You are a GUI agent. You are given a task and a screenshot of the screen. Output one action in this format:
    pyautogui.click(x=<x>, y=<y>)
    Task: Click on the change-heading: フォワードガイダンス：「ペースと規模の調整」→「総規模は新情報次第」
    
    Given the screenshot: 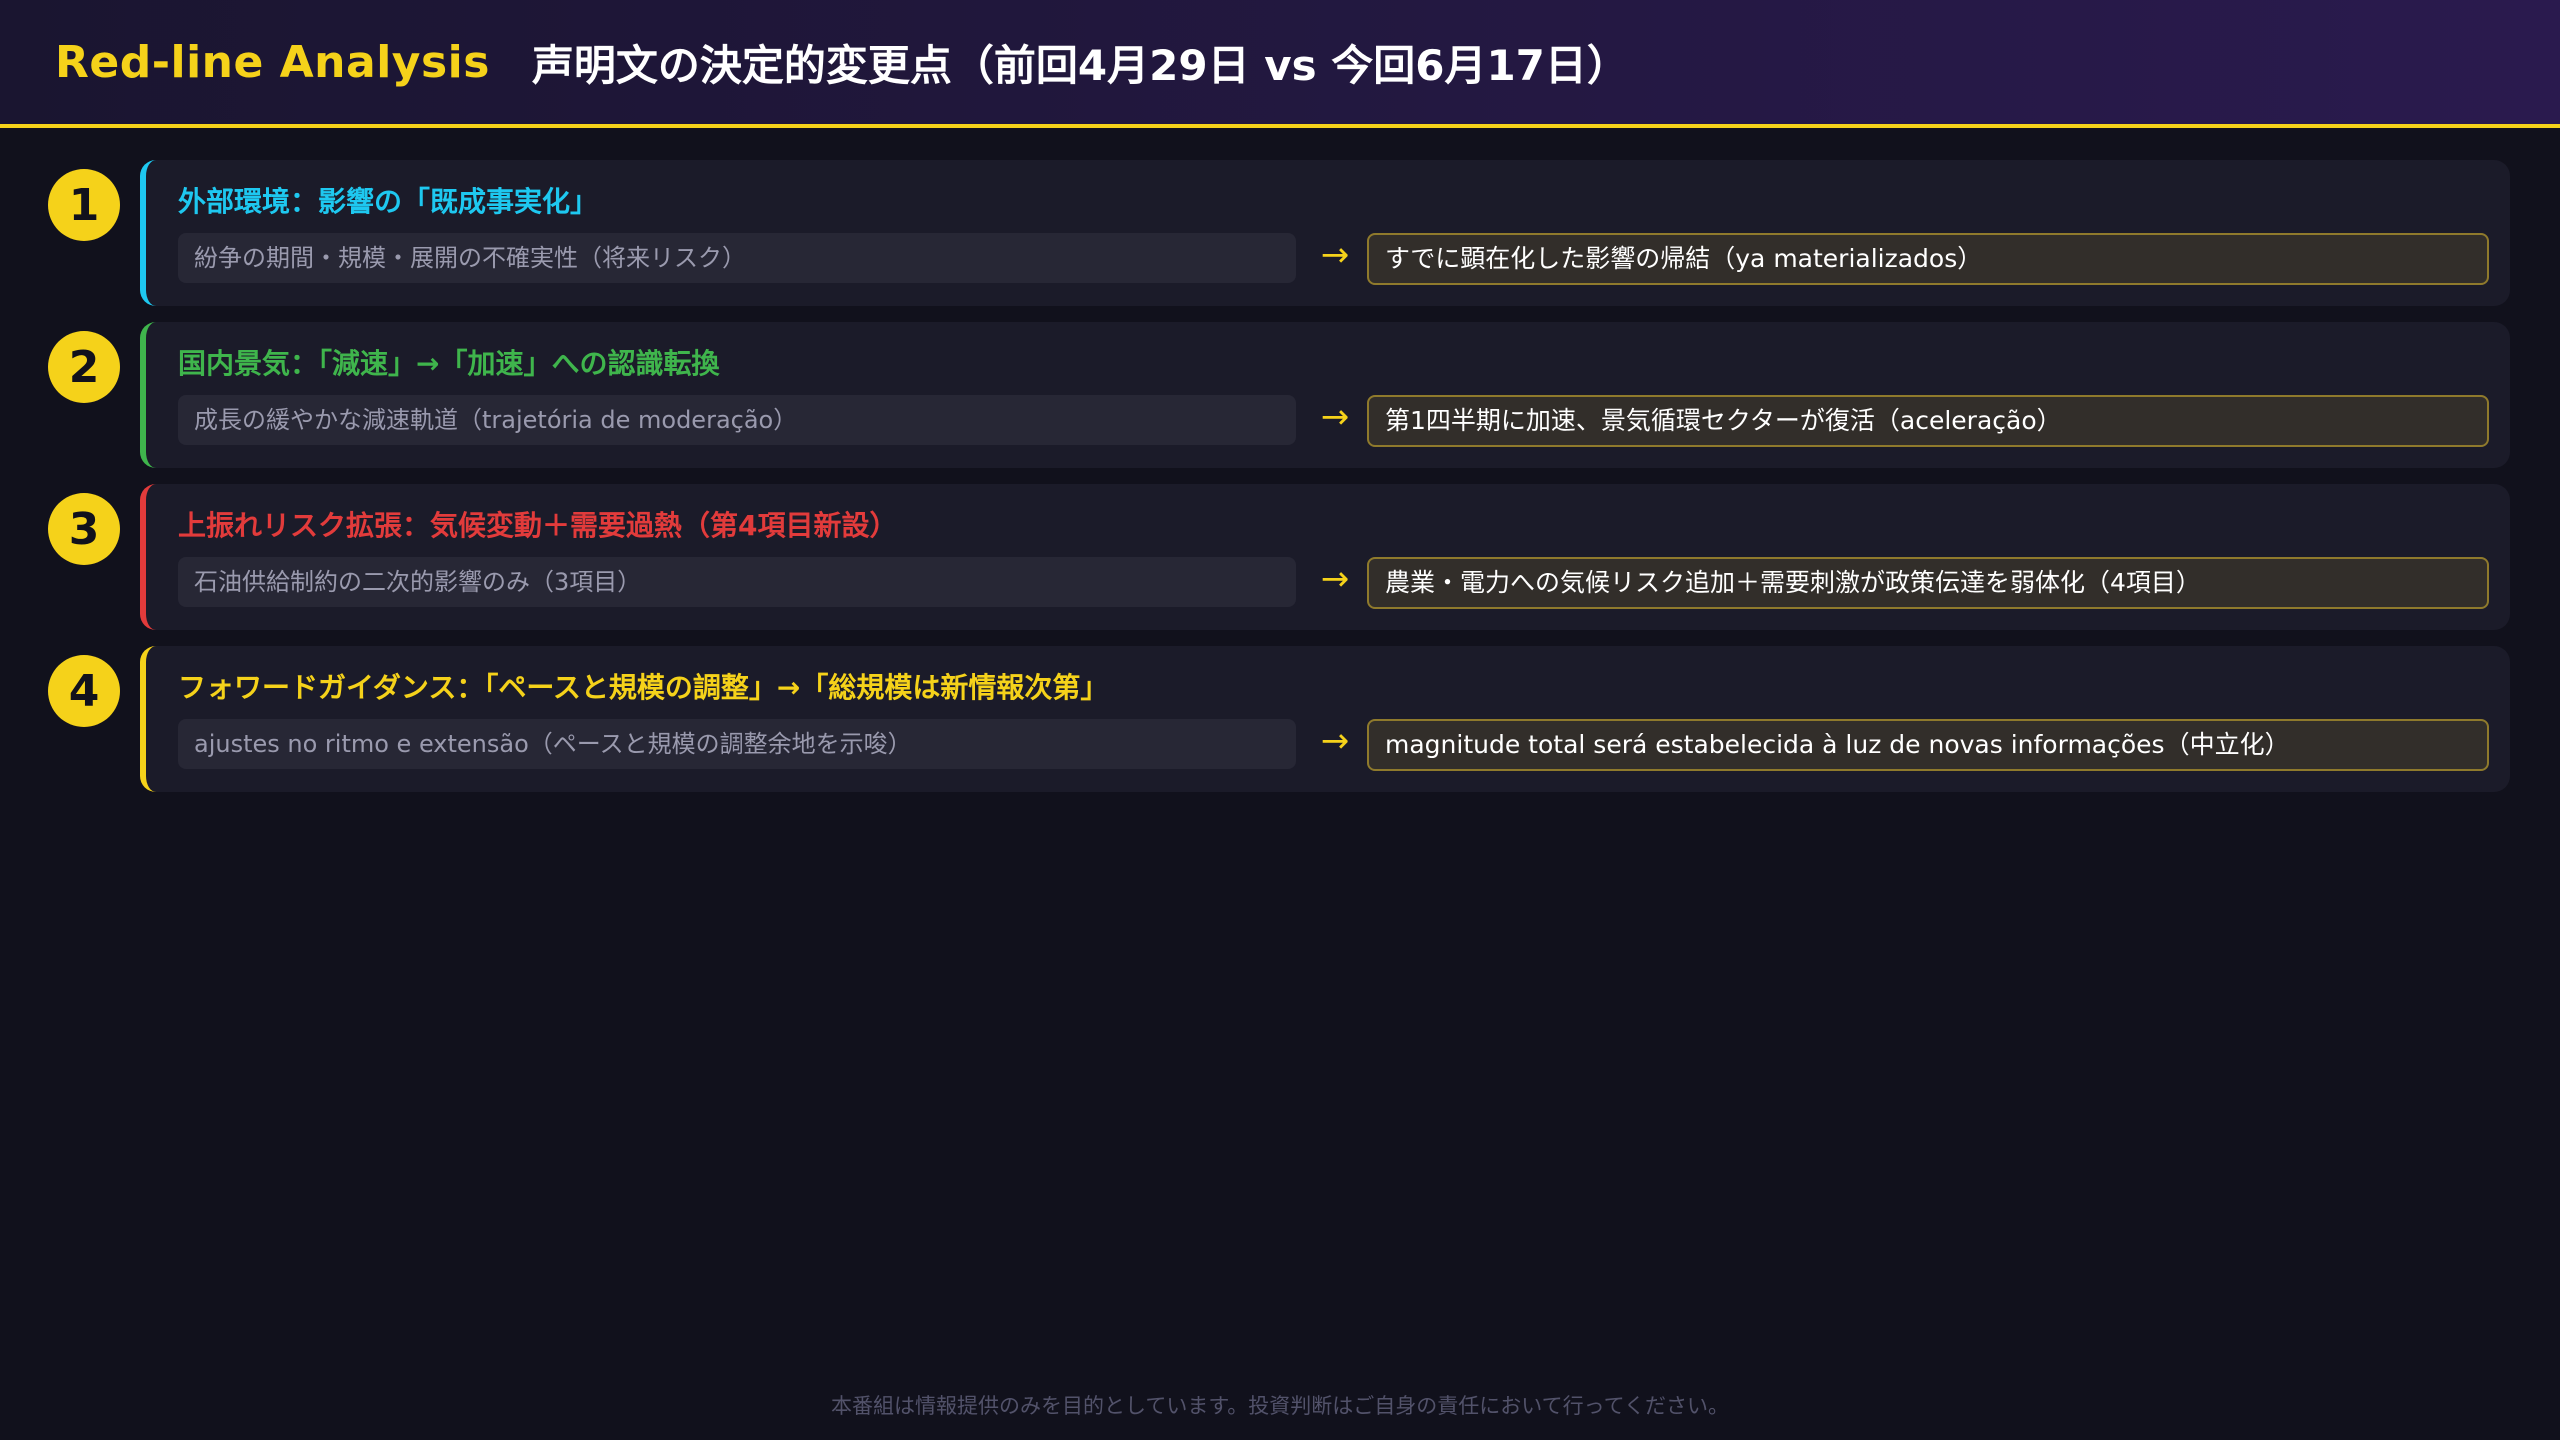 What is the action you would take?
    pyautogui.click(x=643, y=687)
    